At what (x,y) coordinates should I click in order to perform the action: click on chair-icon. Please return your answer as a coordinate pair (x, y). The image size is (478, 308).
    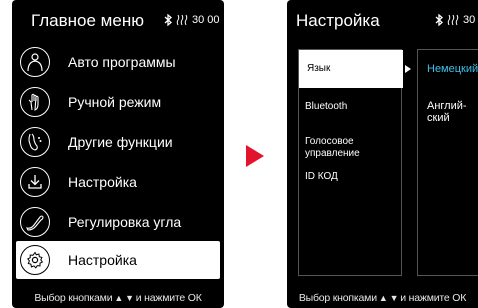
    Looking at the image, I should click on (35, 222).